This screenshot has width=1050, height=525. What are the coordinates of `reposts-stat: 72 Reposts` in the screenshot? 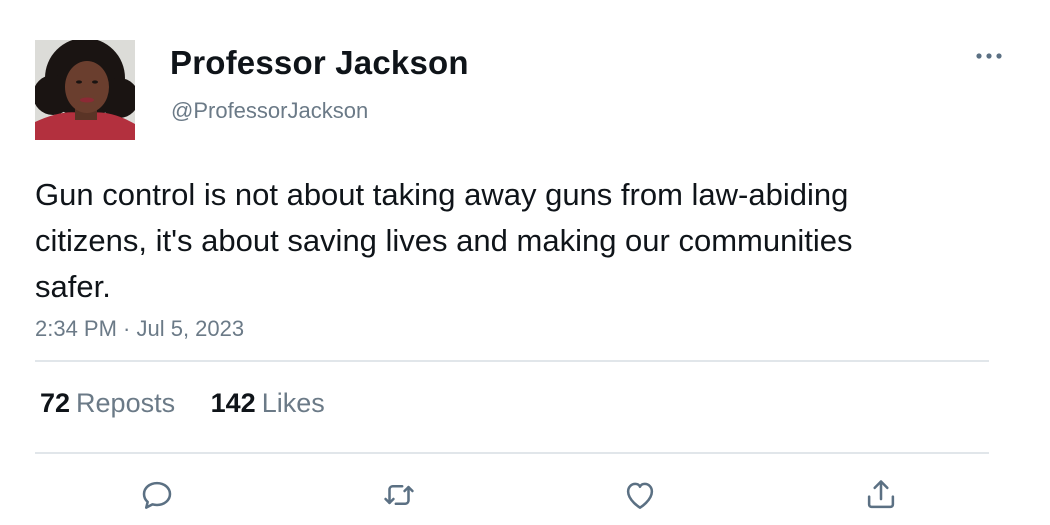 It's located at (107, 403).